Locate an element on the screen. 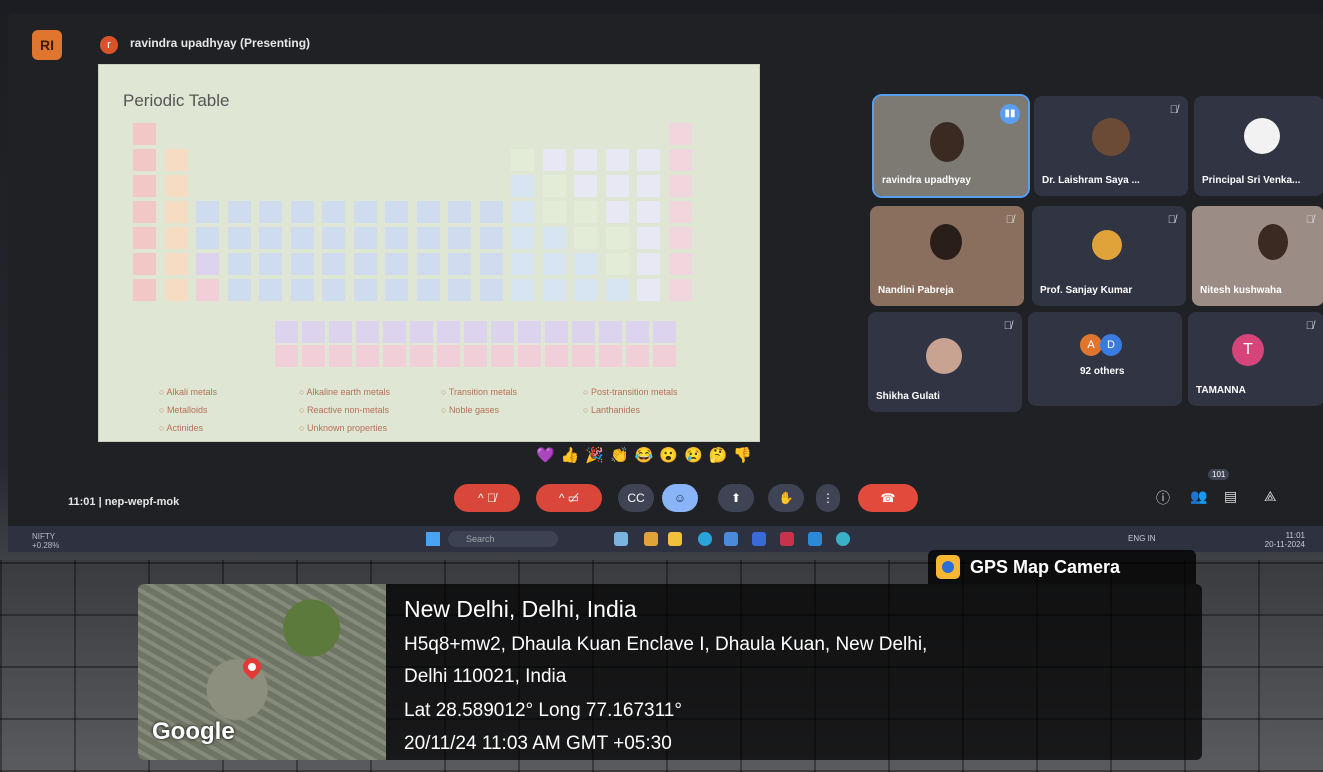  people-icon: 👥 is located at coordinates (1198, 496).